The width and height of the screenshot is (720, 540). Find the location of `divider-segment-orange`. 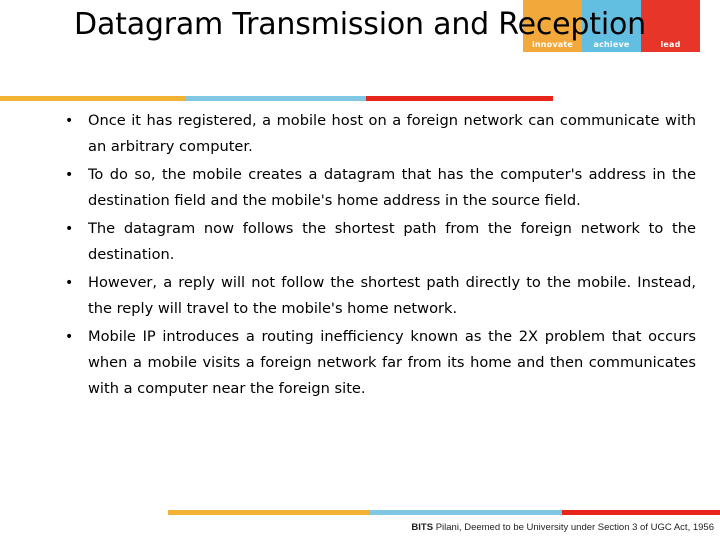

divider-segment-orange is located at coordinates (93, 98).